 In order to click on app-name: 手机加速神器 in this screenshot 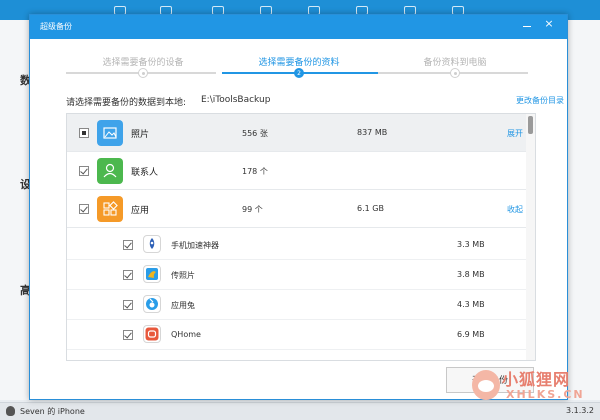, I will do `click(195, 245)`.